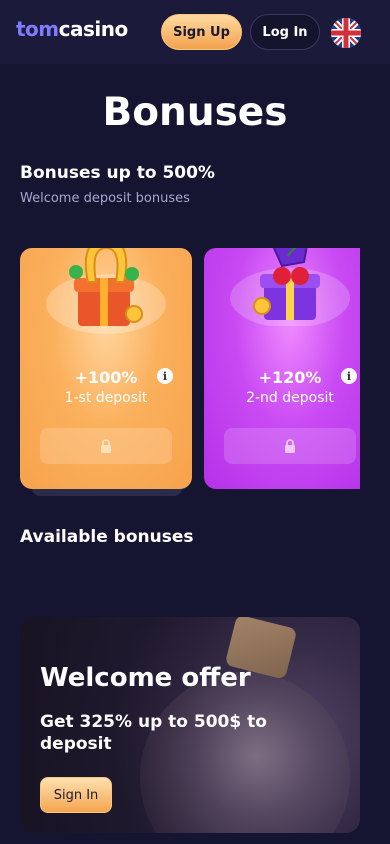  Describe the element at coordinates (107, 537) in the screenshot. I see `available-bonuses-title: Available bonuses` at that location.